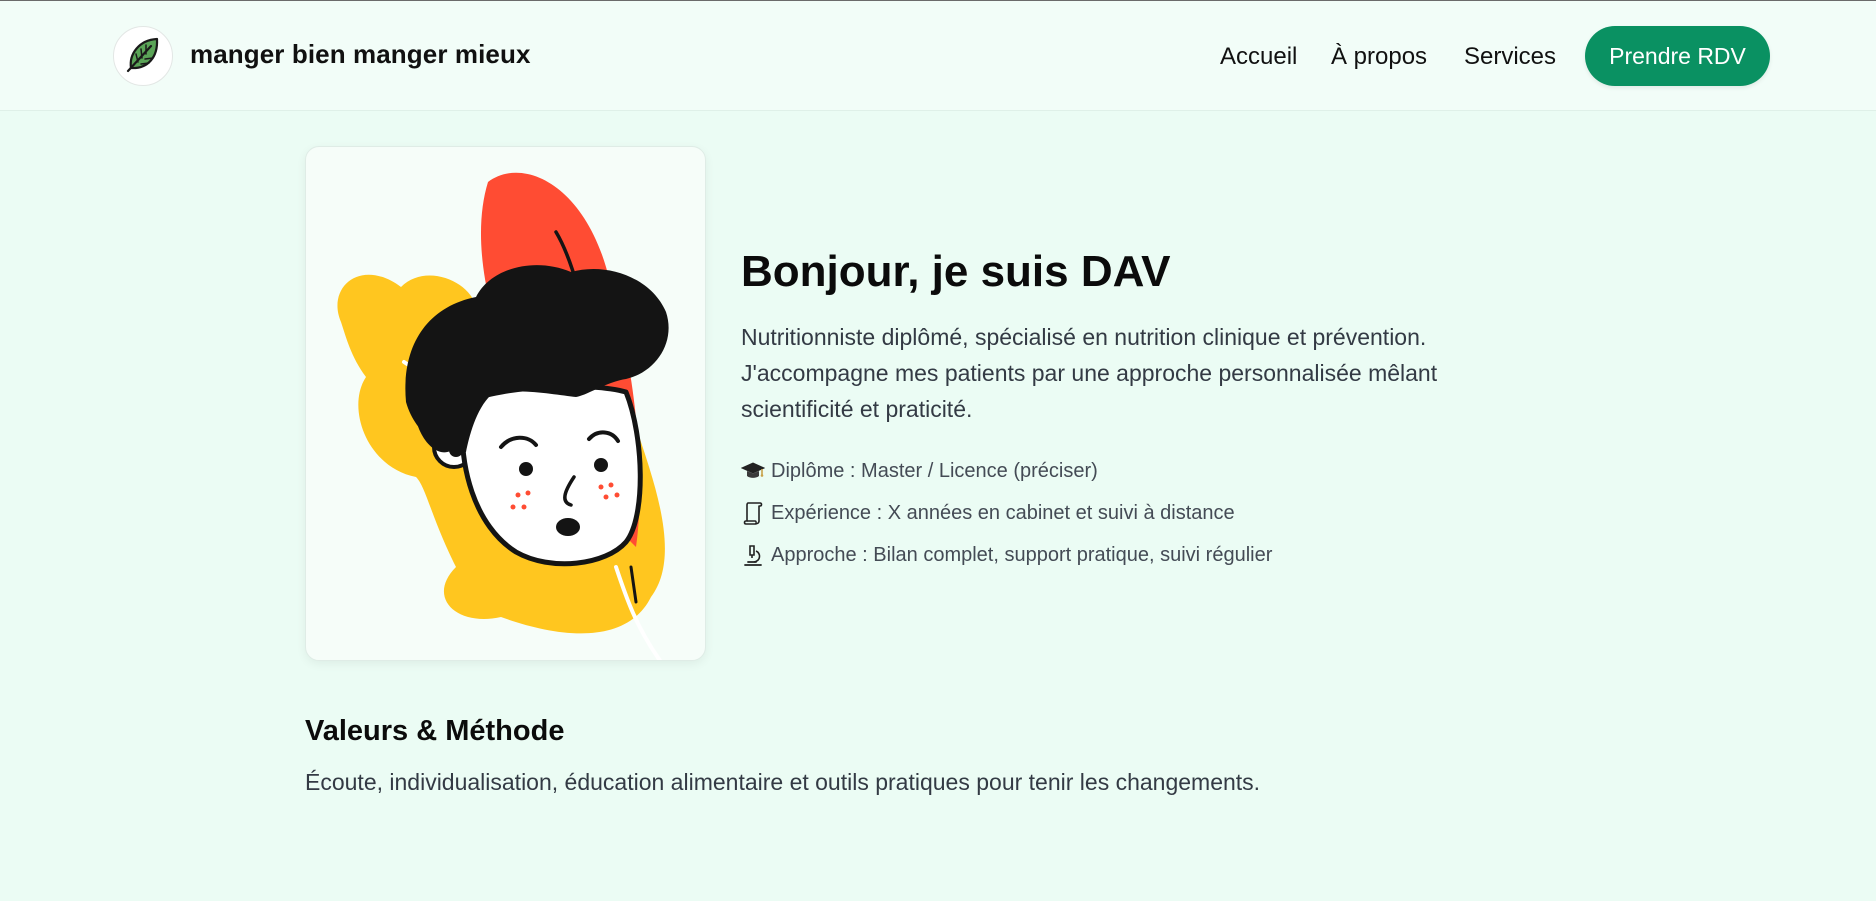  I want to click on cartoon-avatar-illustration, so click(503, 416).